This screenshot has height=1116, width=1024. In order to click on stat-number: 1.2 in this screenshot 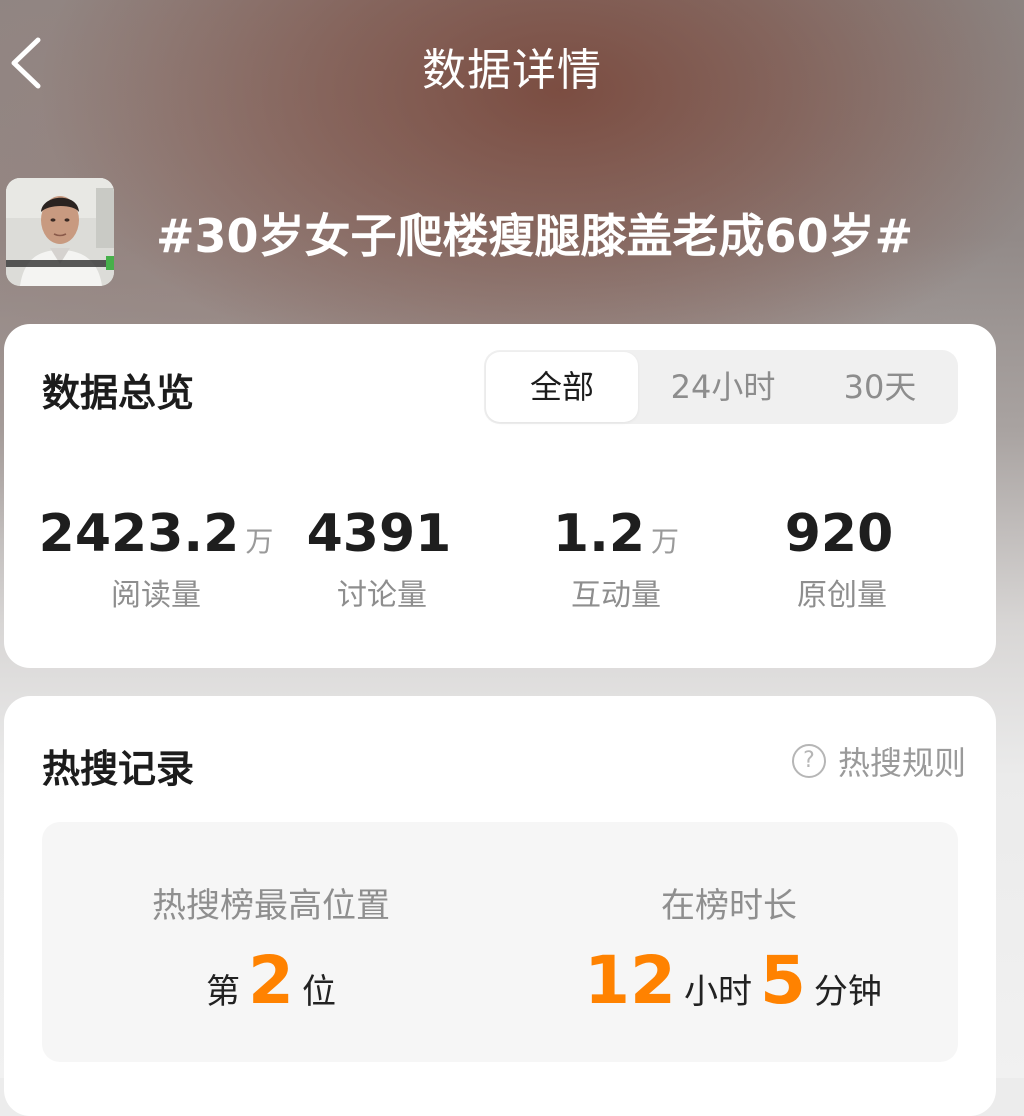, I will do `click(599, 534)`.